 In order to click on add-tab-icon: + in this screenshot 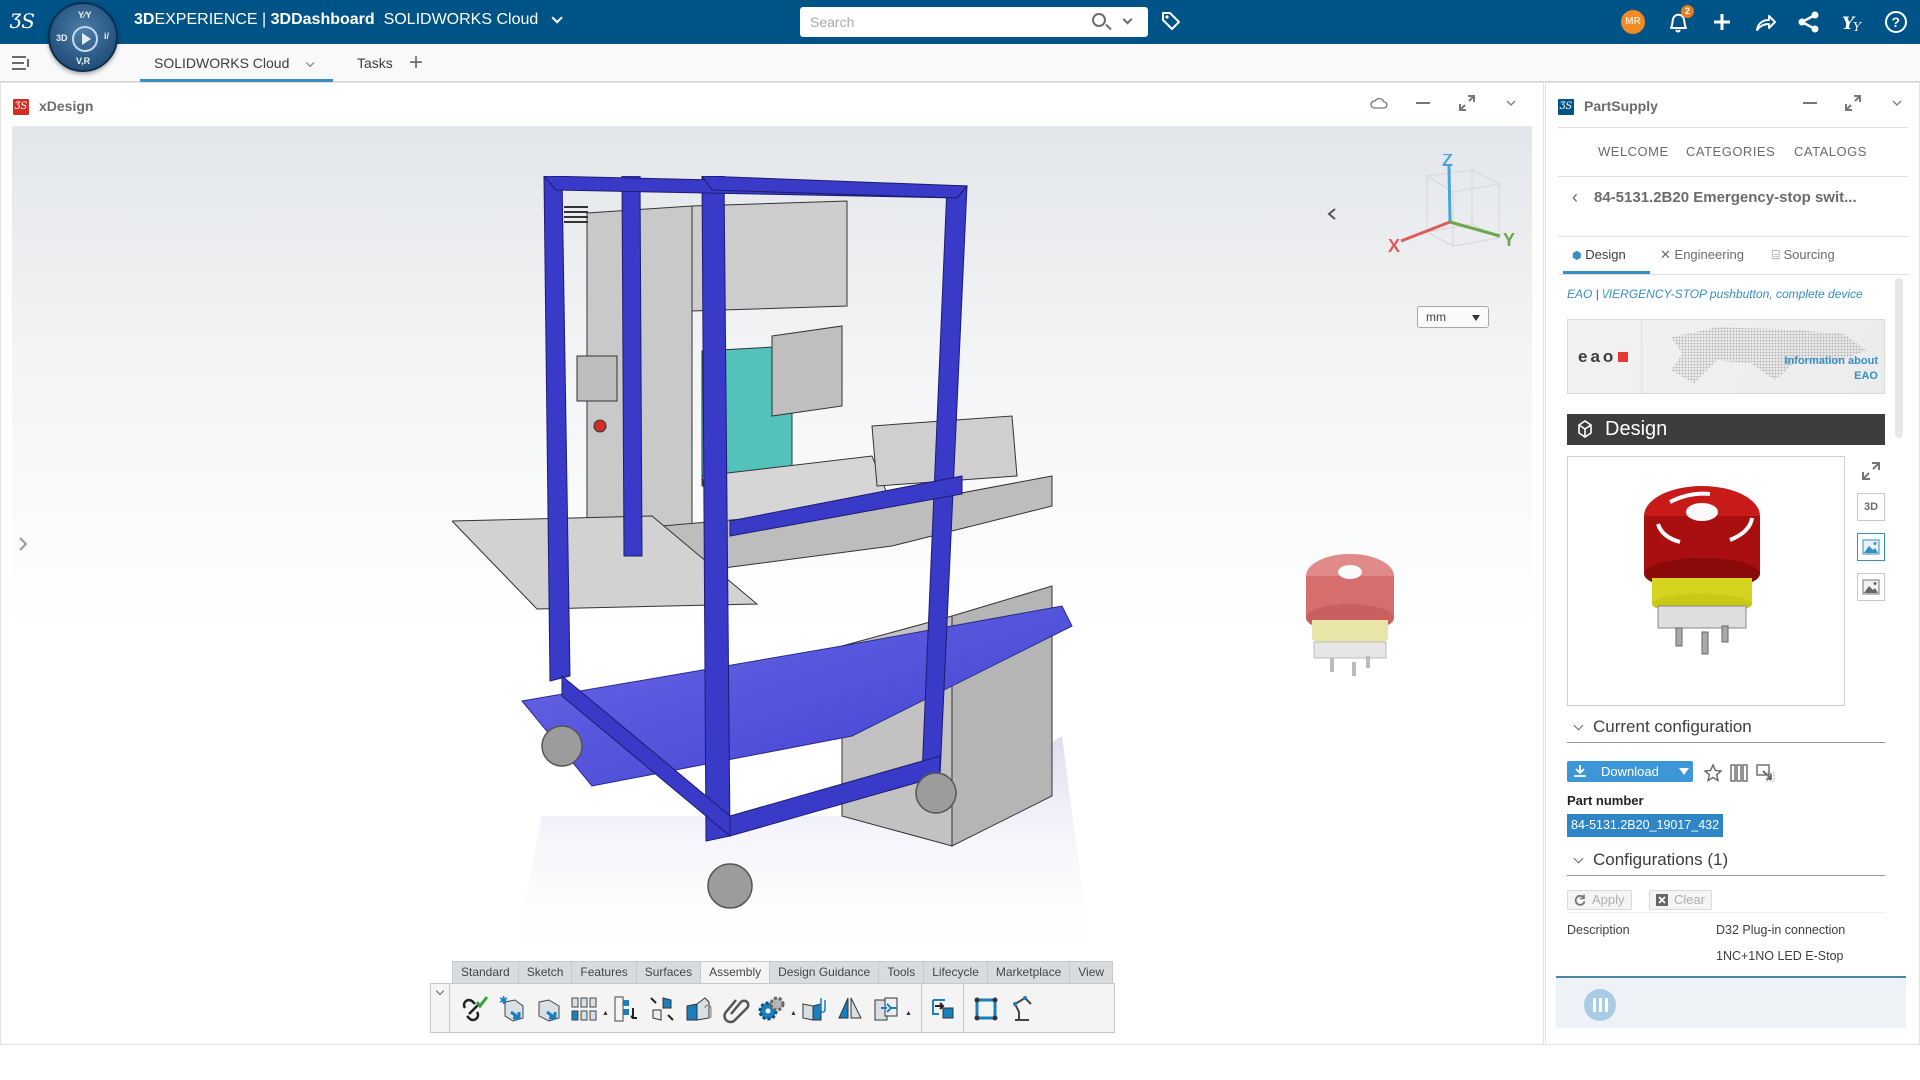, I will do `click(416, 63)`.